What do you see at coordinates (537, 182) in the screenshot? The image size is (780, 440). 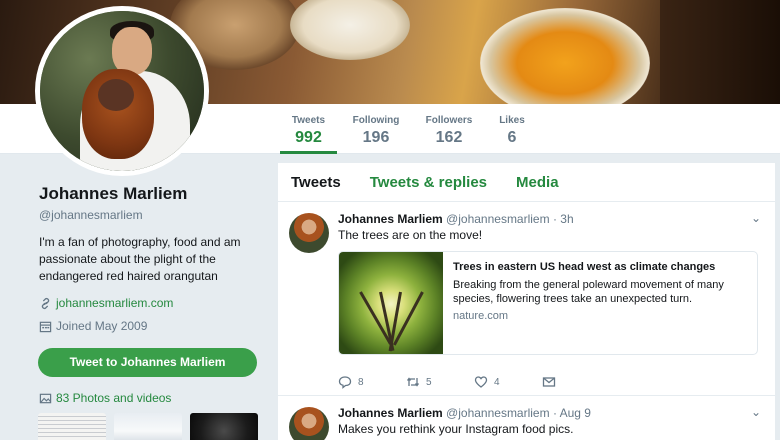 I see `tab-media: Media` at bounding box center [537, 182].